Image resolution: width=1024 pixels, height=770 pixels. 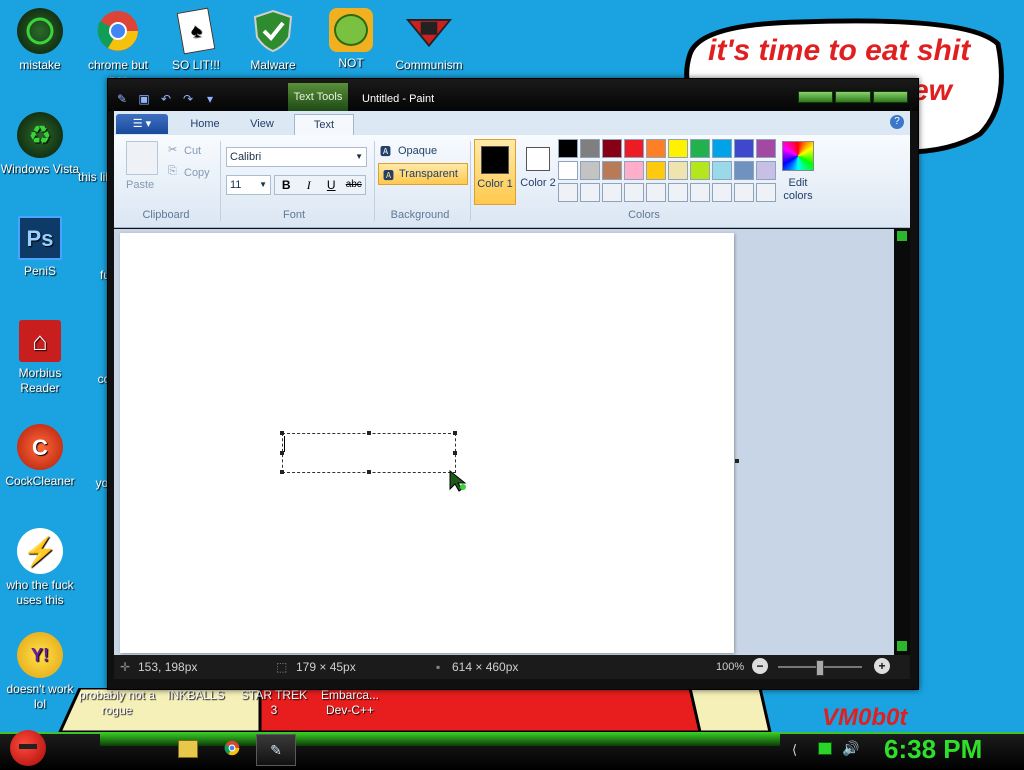 What do you see at coordinates (142, 124) in the screenshot?
I see `paint-menu-button: ☰ ▾` at bounding box center [142, 124].